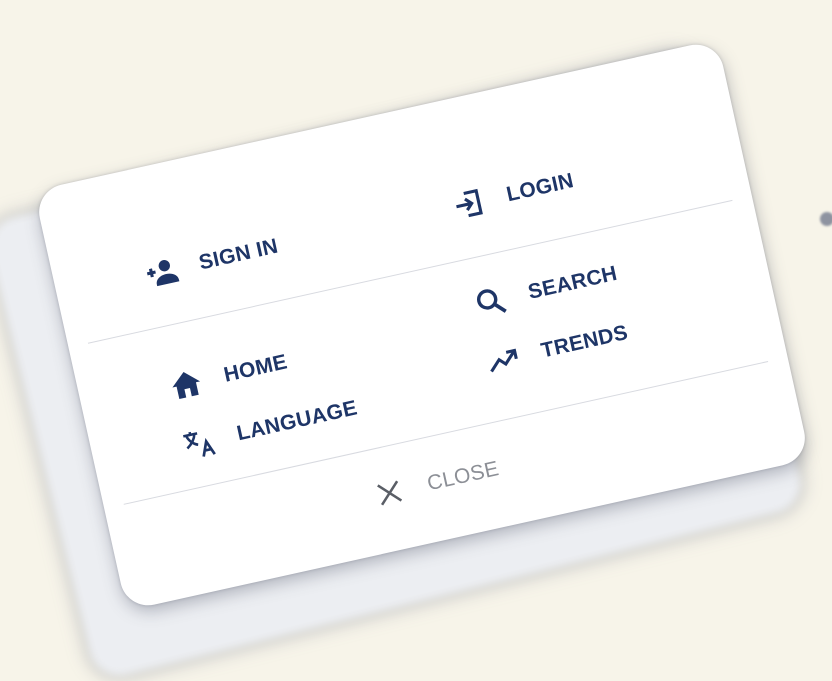 The width and height of the screenshot is (832, 681). What do you see at coordinates (161, 272) in the screenshot?
I see `add-person-icon` at bounding box center [161, 272].